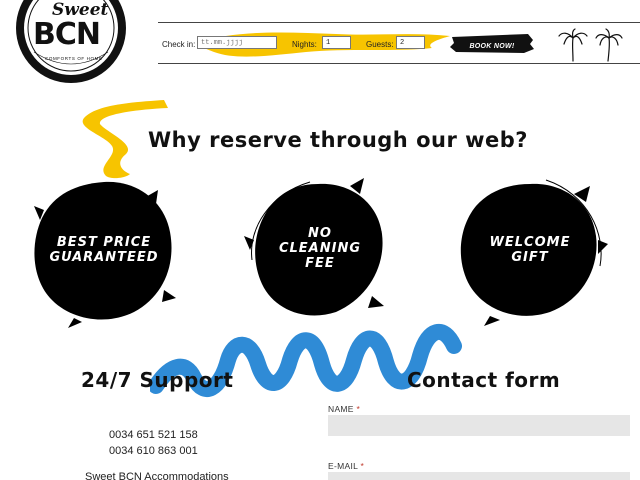  I want to click on name-input, so click(479, 425).